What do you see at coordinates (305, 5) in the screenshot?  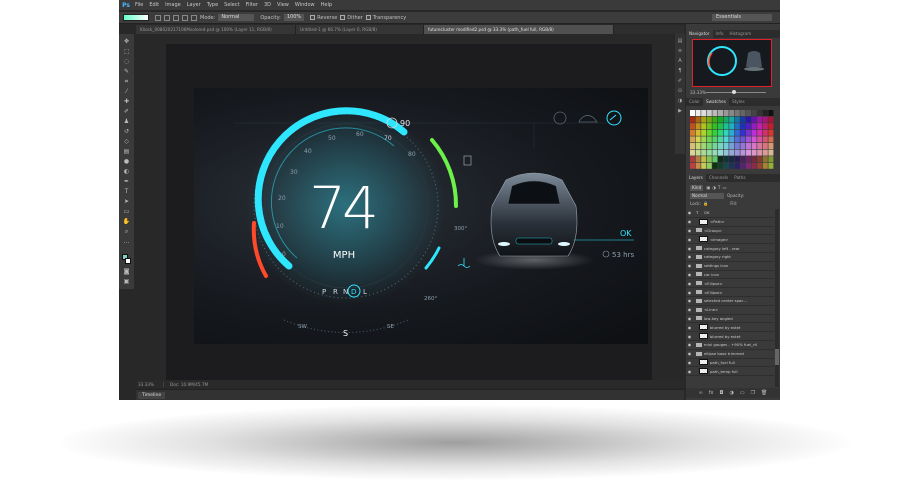 I see `menu-window: Window` at bounding box center [305, 5].